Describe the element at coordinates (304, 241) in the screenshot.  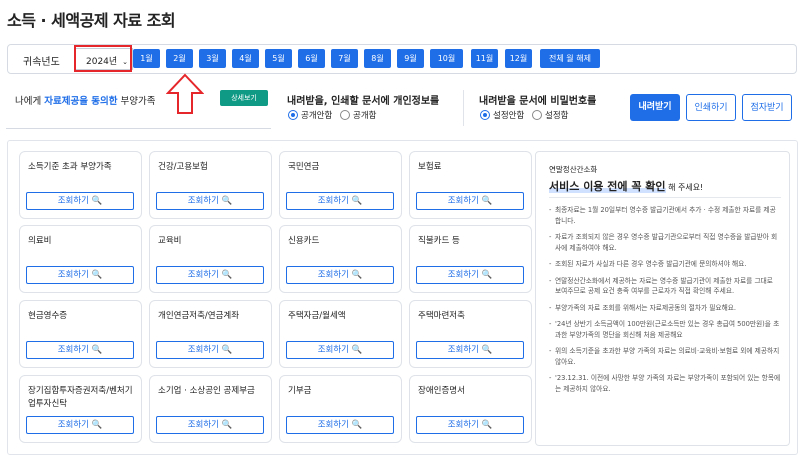
I see `card-label: 신용카드` at that location.